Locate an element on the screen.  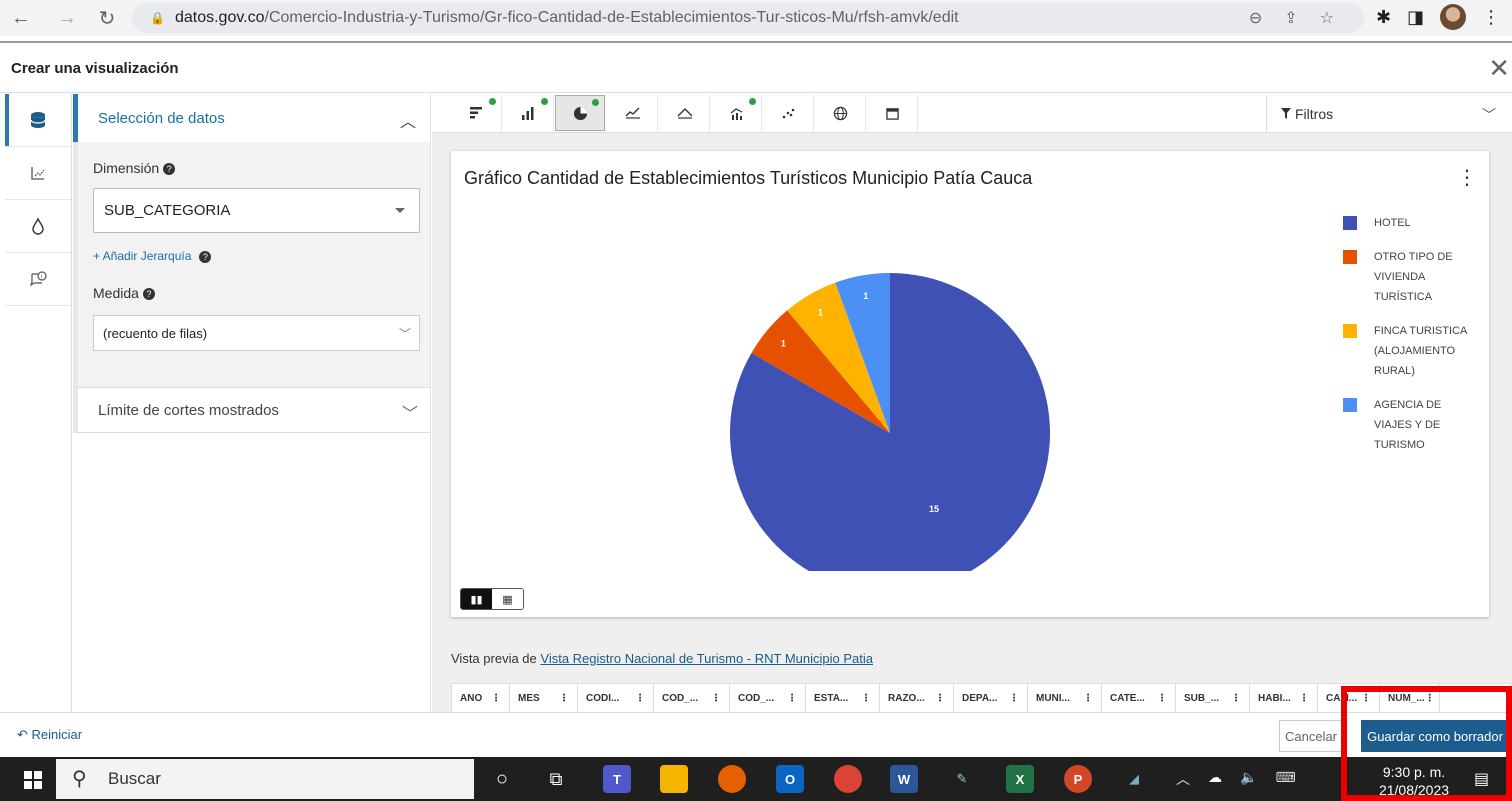
reset-button: ↶ Reiniciar is located at coordinates (49, 735).